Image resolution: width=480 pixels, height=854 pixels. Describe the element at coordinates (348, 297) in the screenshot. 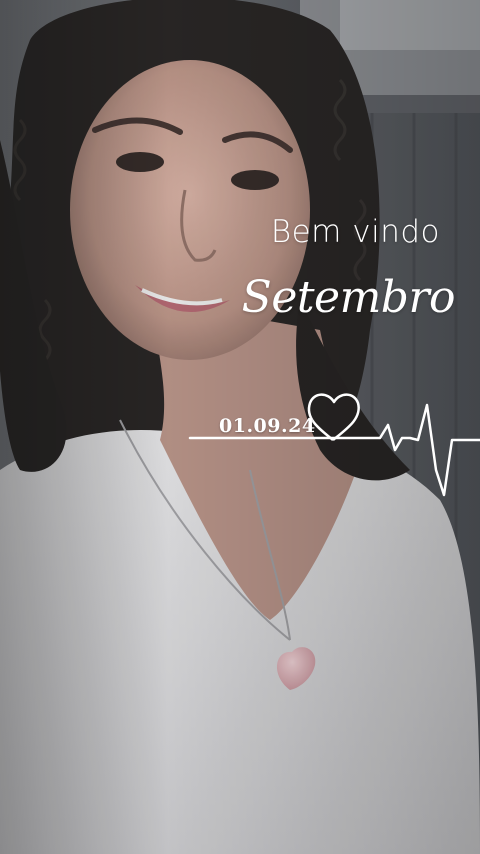

I see `month-title: Setembro` at that location.